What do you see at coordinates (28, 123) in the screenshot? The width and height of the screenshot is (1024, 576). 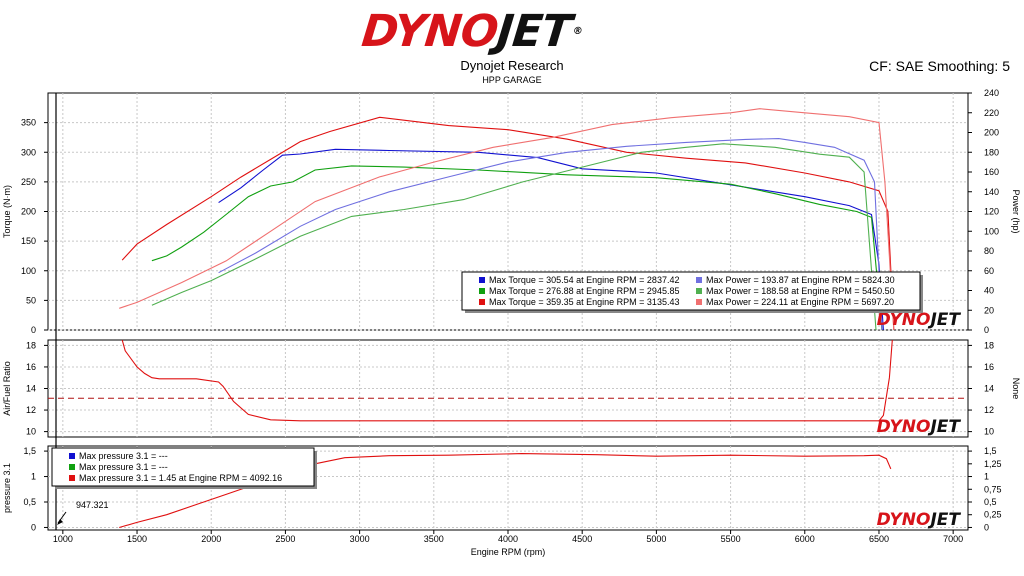 I see `y-tick-label: 350` at bounding box center [28, 123].